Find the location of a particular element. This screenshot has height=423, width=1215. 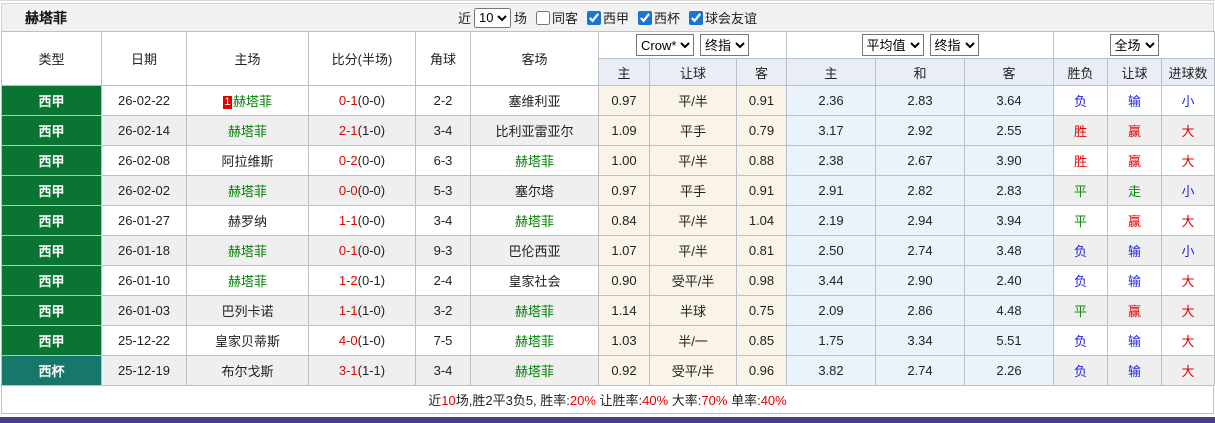

home-team-name: 布尔戈斯 is located at coordinates (247, 371).